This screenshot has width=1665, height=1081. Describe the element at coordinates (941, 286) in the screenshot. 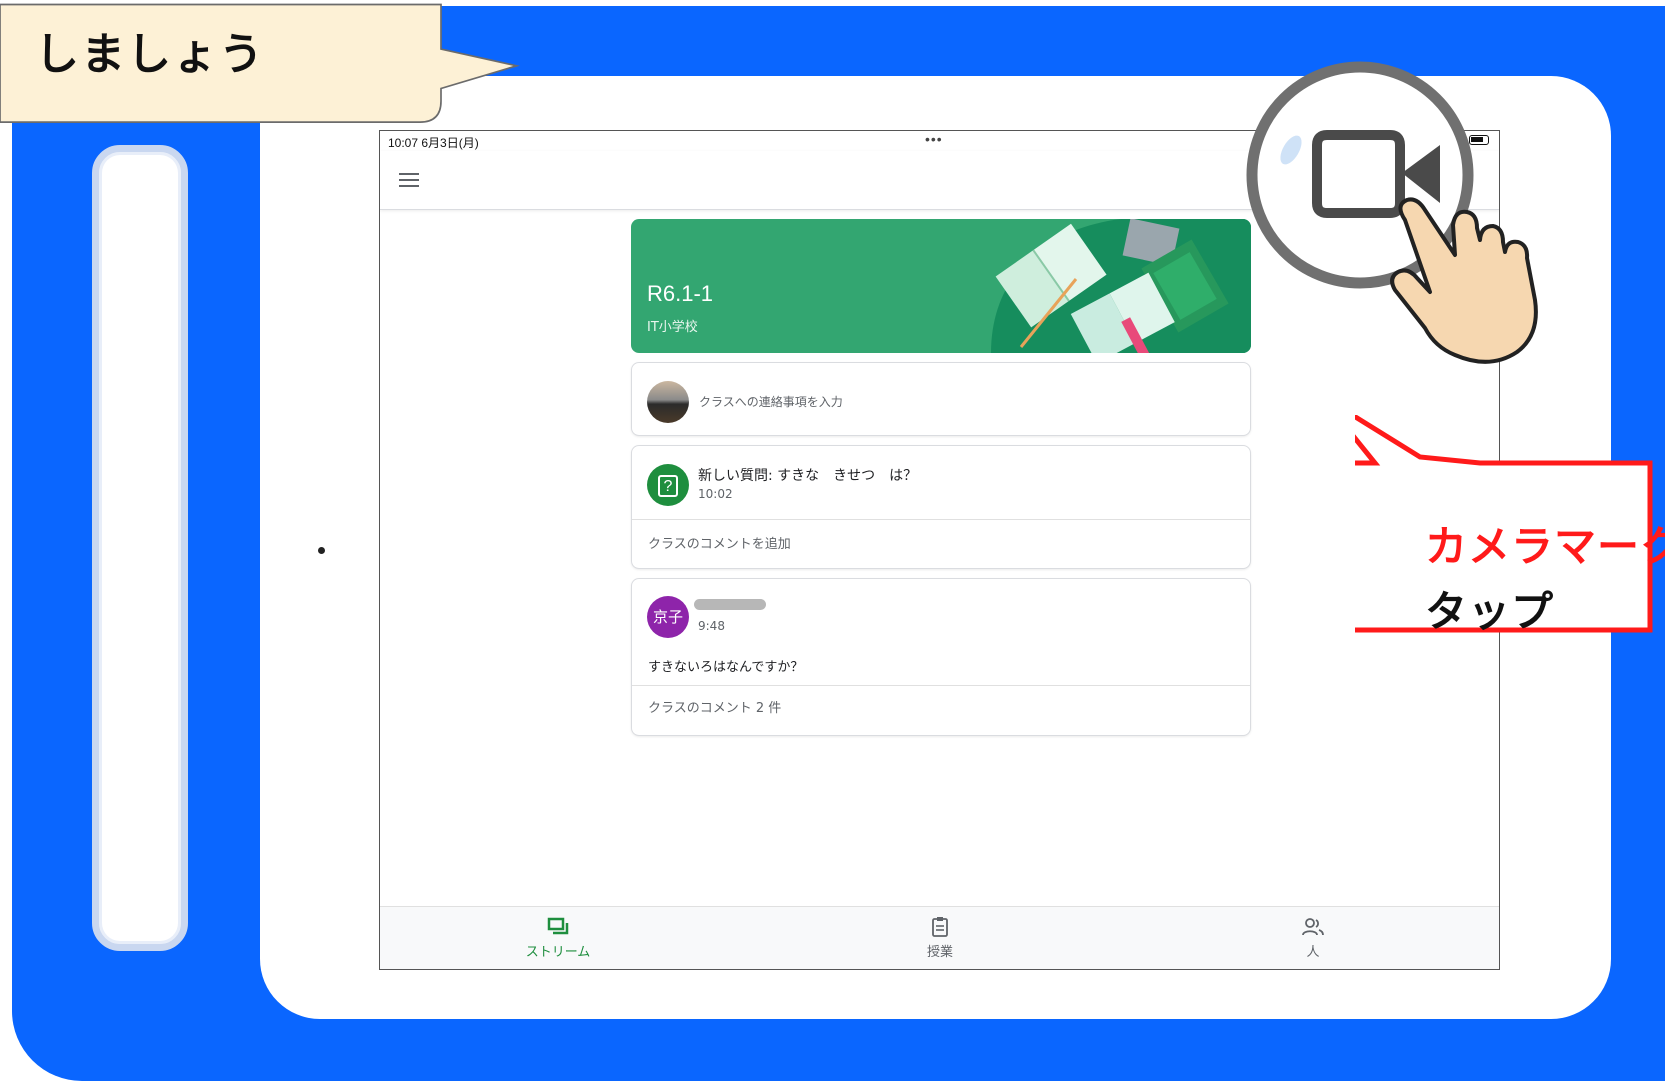

I see `class-banner: R6.1-1 IT小学校` at that location.